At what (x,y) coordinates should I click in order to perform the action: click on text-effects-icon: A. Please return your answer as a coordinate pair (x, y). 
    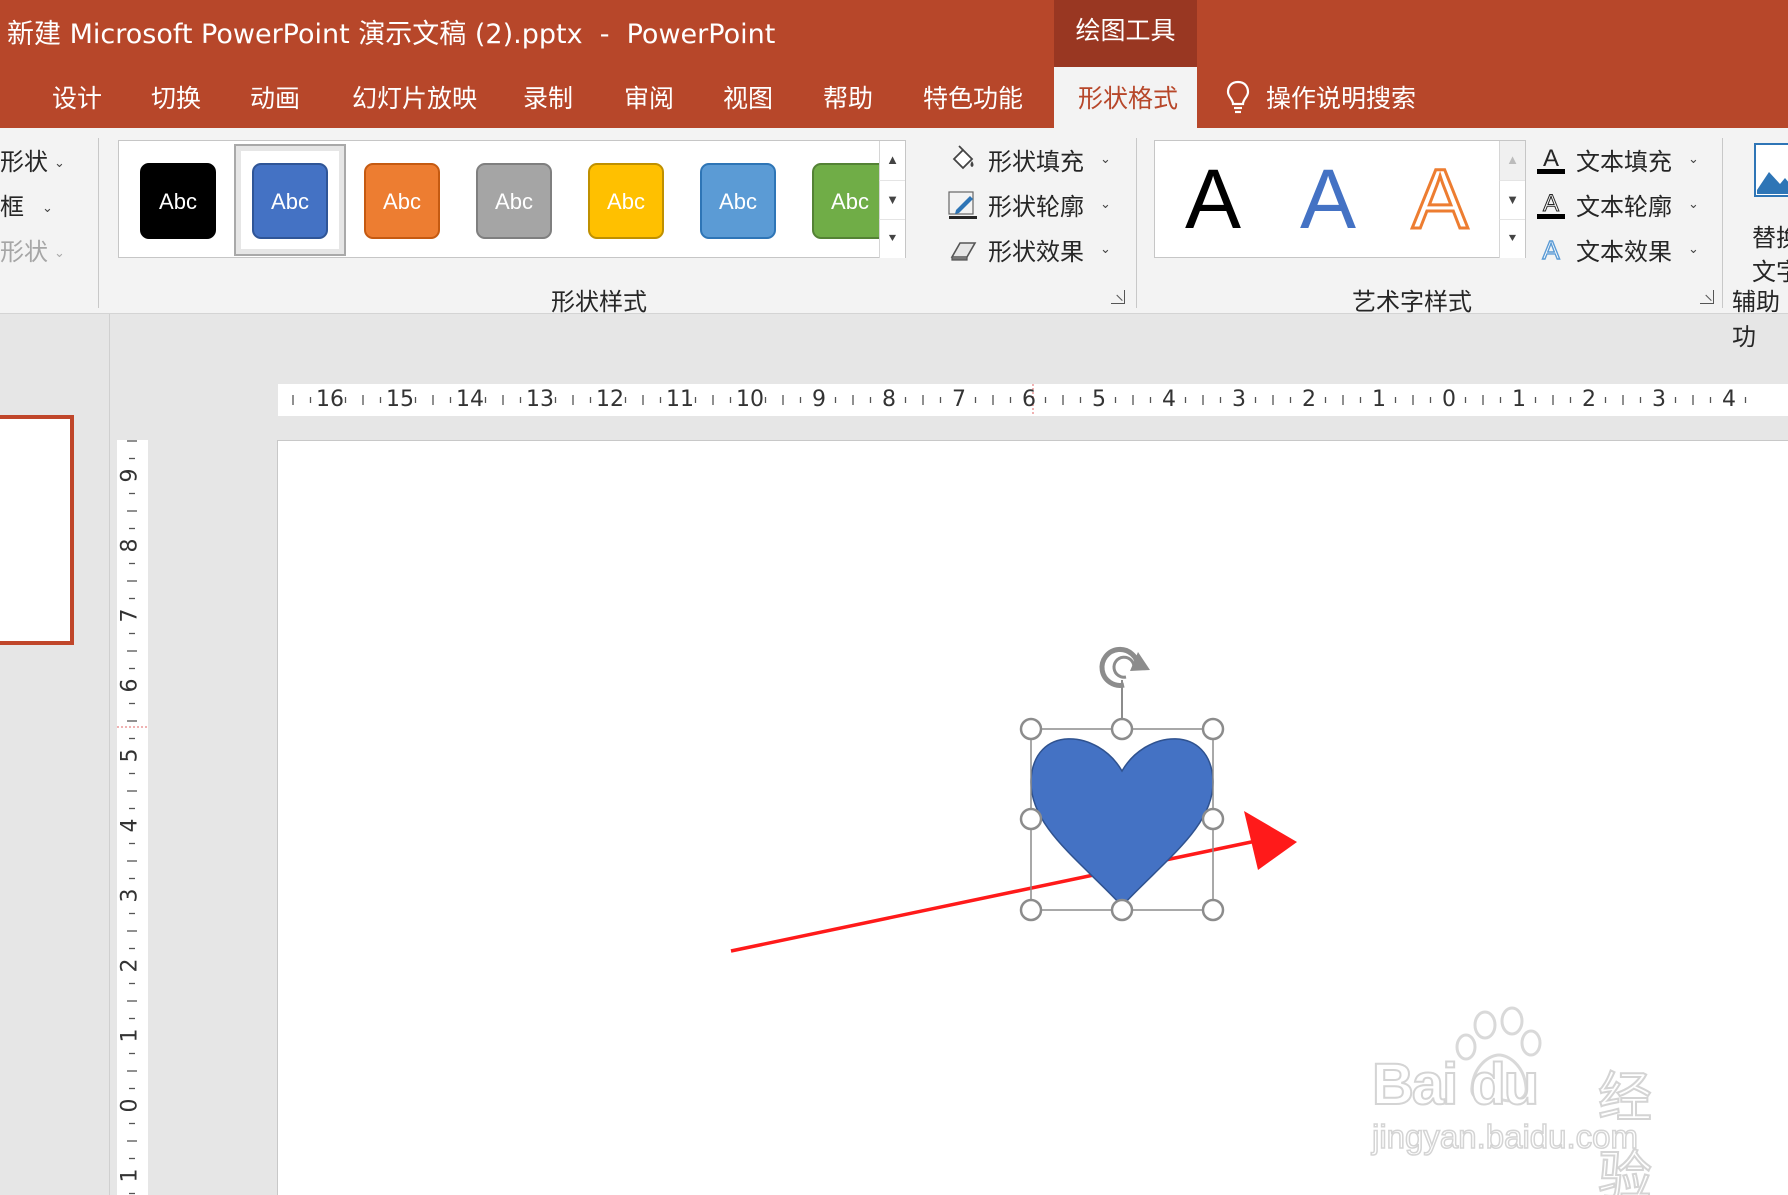
    Looking at the image, I should click on (1551, 249).